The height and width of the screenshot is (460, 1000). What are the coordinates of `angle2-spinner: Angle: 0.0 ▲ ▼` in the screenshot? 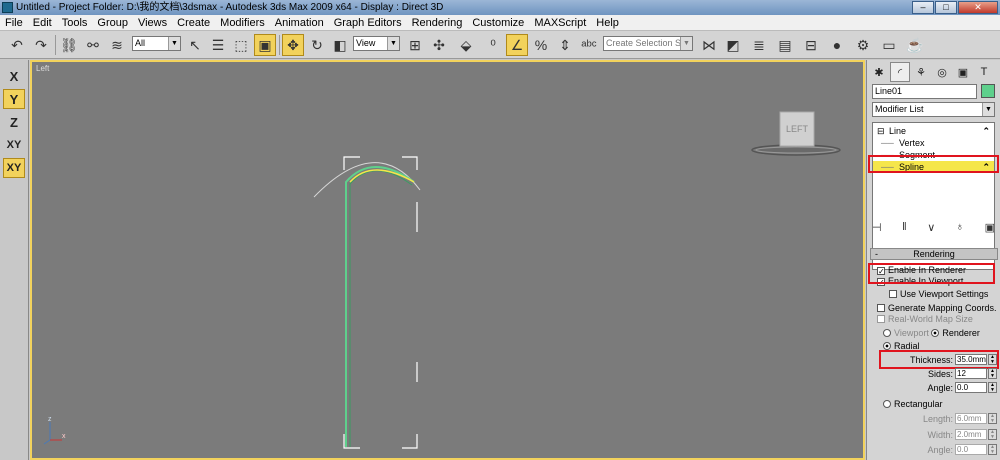 It's located at (937, 450).